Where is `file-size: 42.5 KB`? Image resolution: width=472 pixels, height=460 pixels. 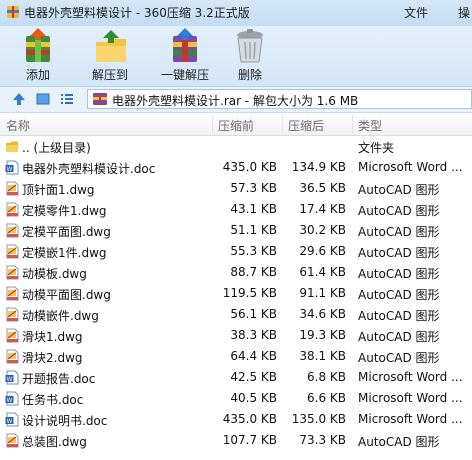 file-size: 42.5 KB is located at coordinates (253, 377).